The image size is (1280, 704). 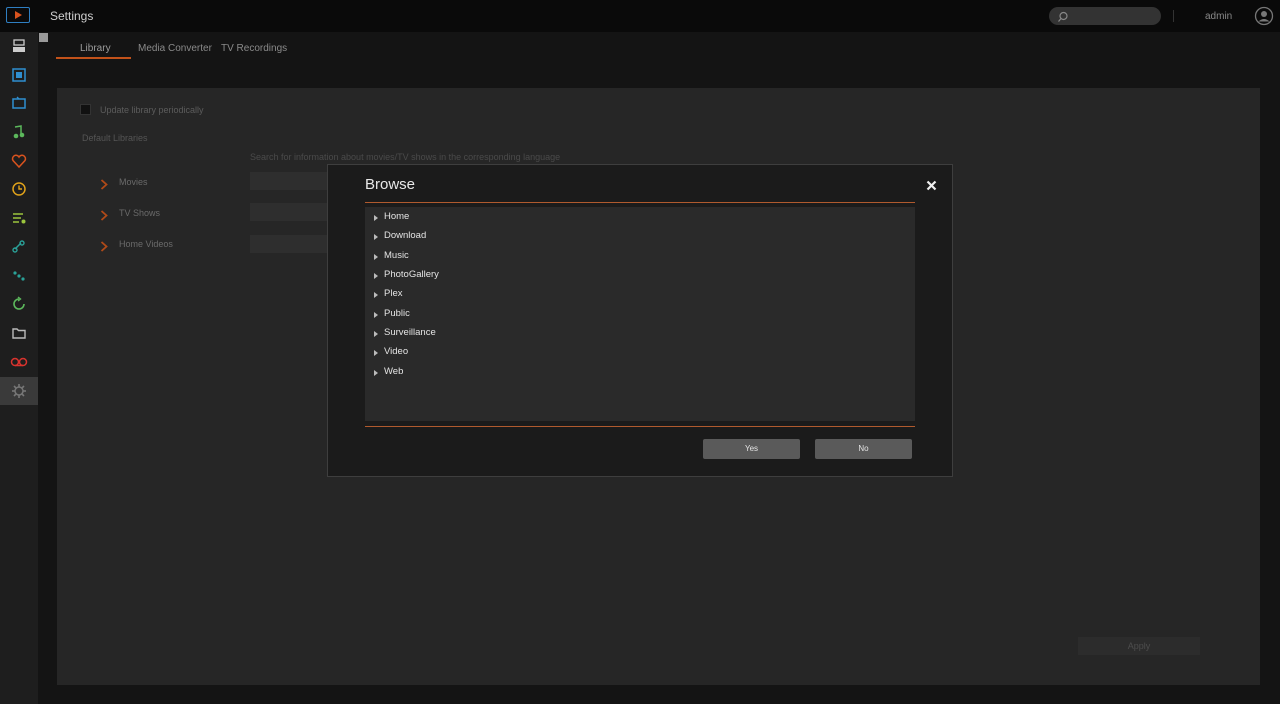 I want to click on page-title: Settings, so click(x=72, y=16).